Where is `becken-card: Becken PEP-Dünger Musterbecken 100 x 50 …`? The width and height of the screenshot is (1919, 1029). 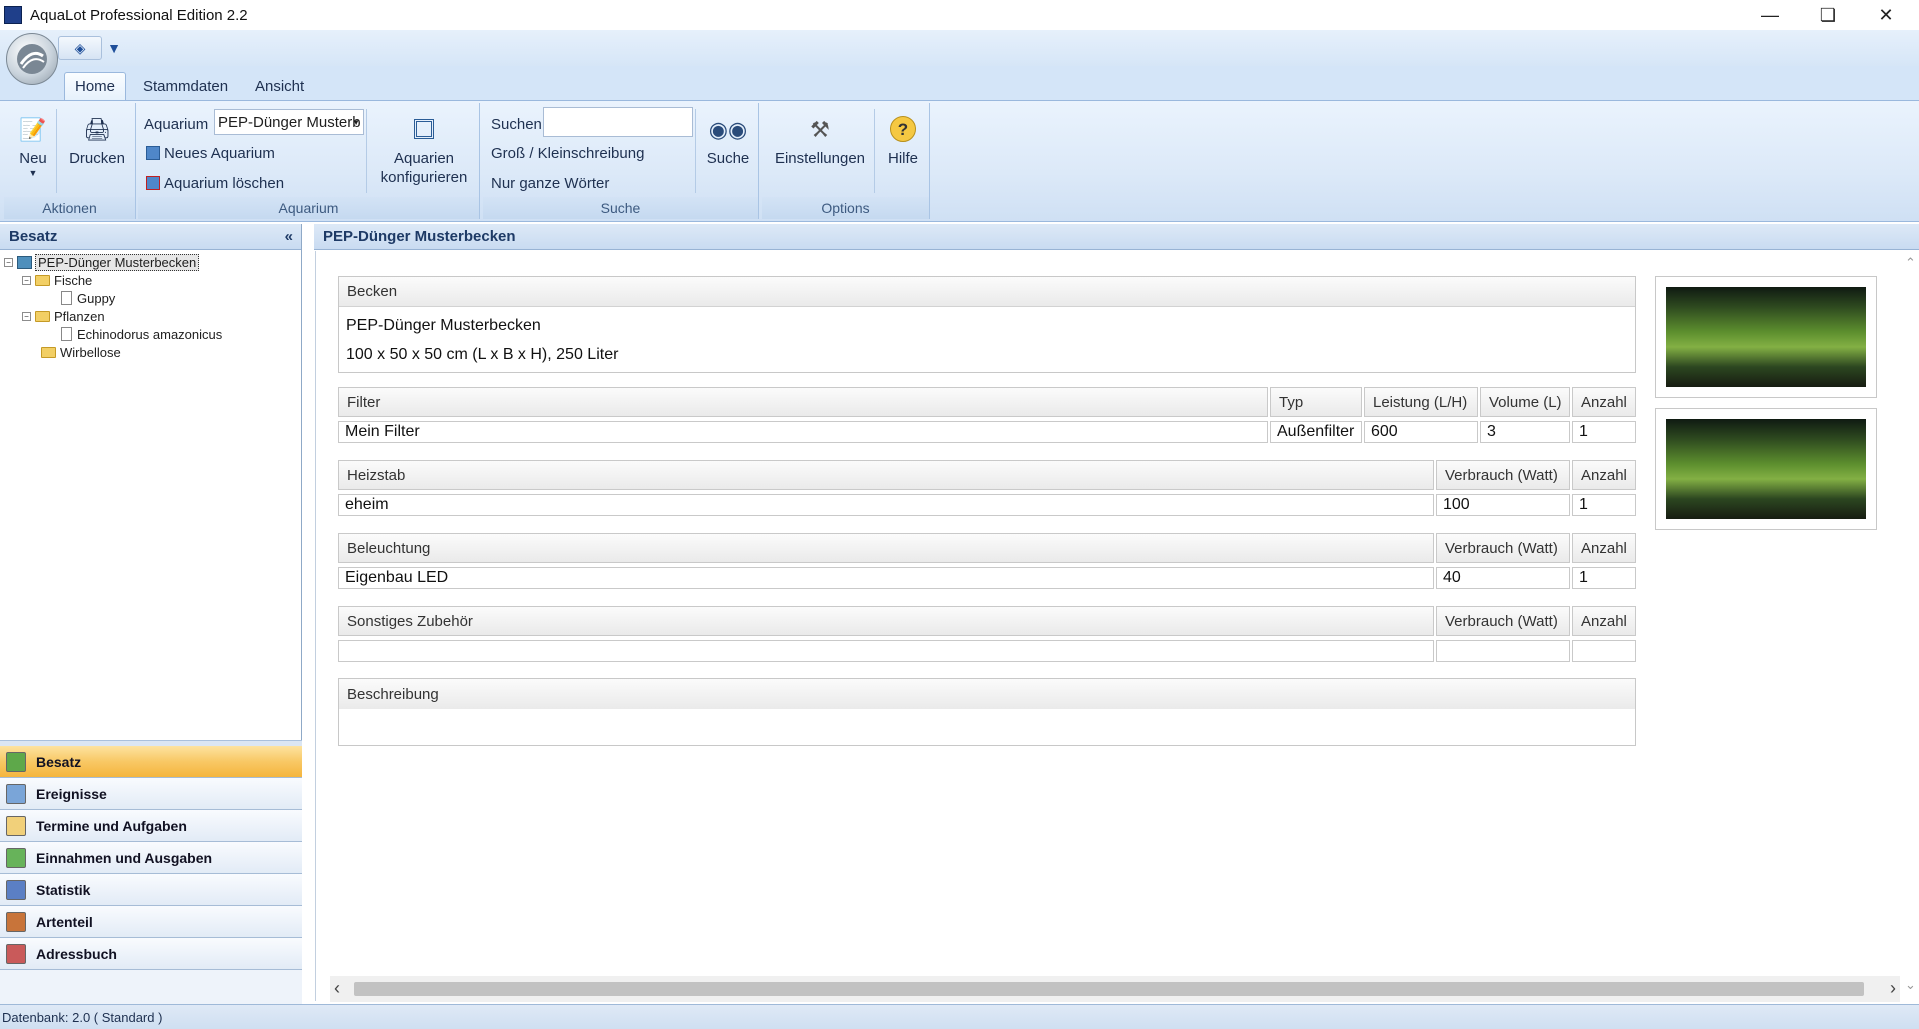 becken-card: Becken PEP-Dünger Musterbecken 100 x 50 … is located at coordinates (987, 324).